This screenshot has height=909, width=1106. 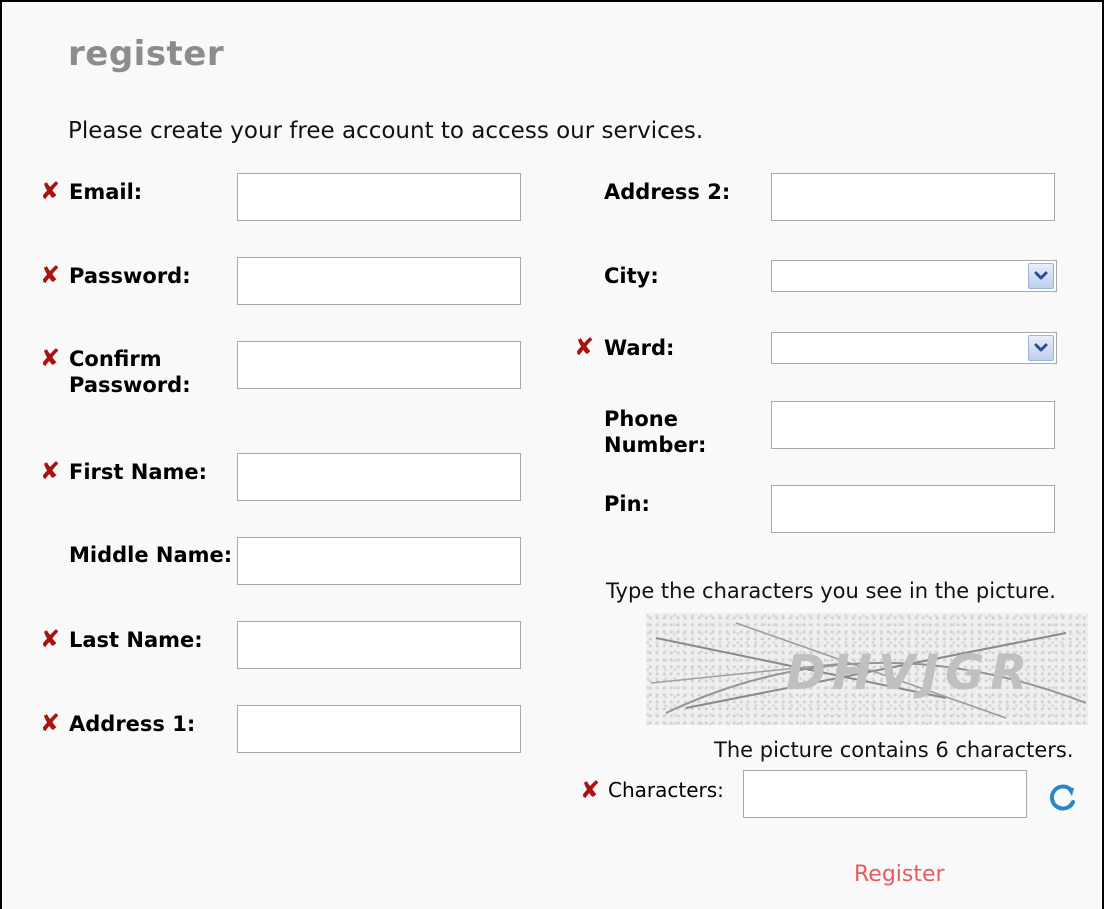 What do you see at coordinates (379, 197) in the screenshot?
I see `email-field` at bounding box center [379, 197].